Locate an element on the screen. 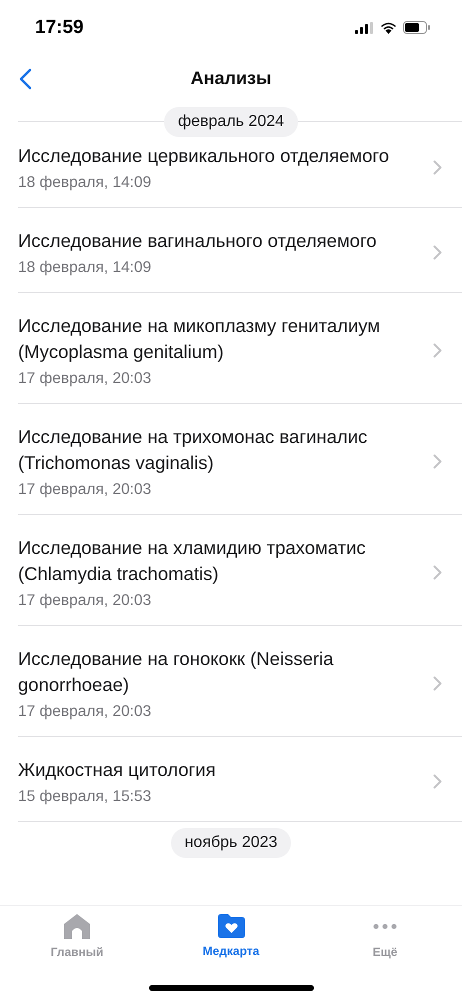 The image size is (462, 1000). analysis-title: Исследование на трихомонас вагиналис (Trichomonas vaginalis) is located at coordinates (193, 450).